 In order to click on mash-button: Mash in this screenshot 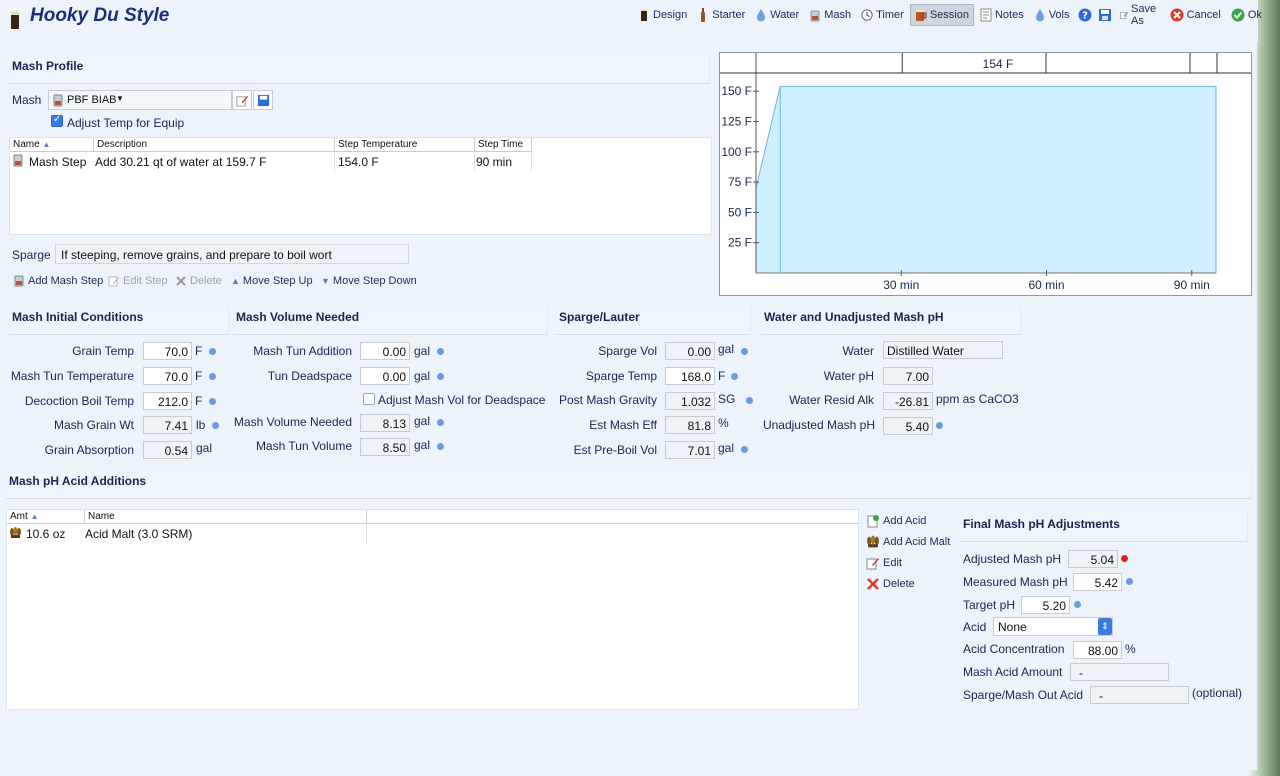, I will do `click(830, 15)`.